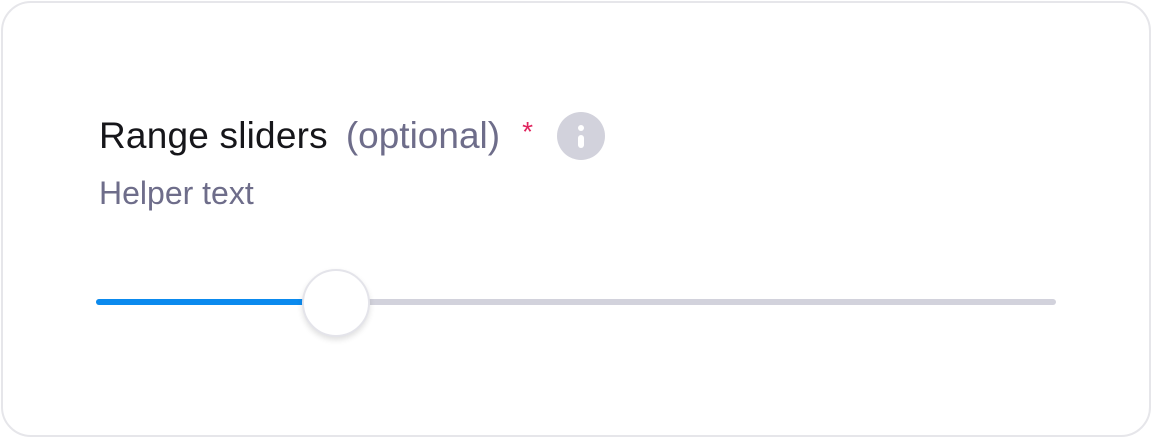  I want to click on field-label: Range sliders, so click(213, 135).